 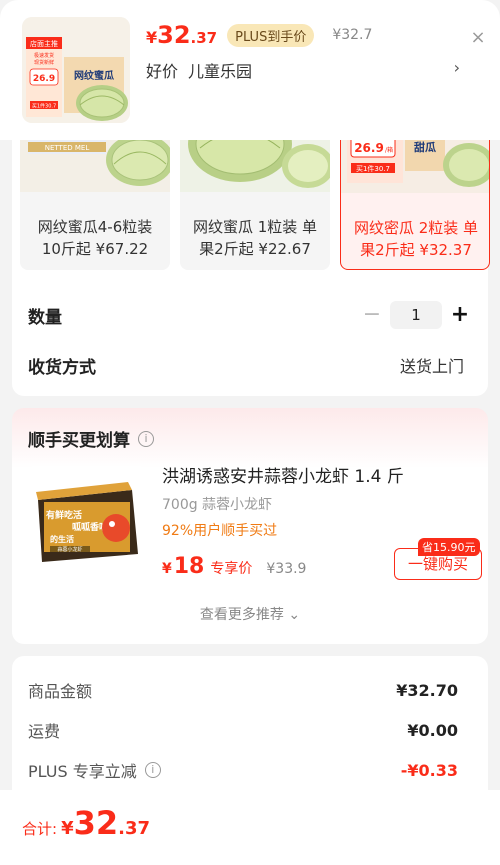 What do you see at coordinates (91, 438) in the screenshot?
I see `upsell-title: 顺手买更划算 i` at bounding box center [91, 438].